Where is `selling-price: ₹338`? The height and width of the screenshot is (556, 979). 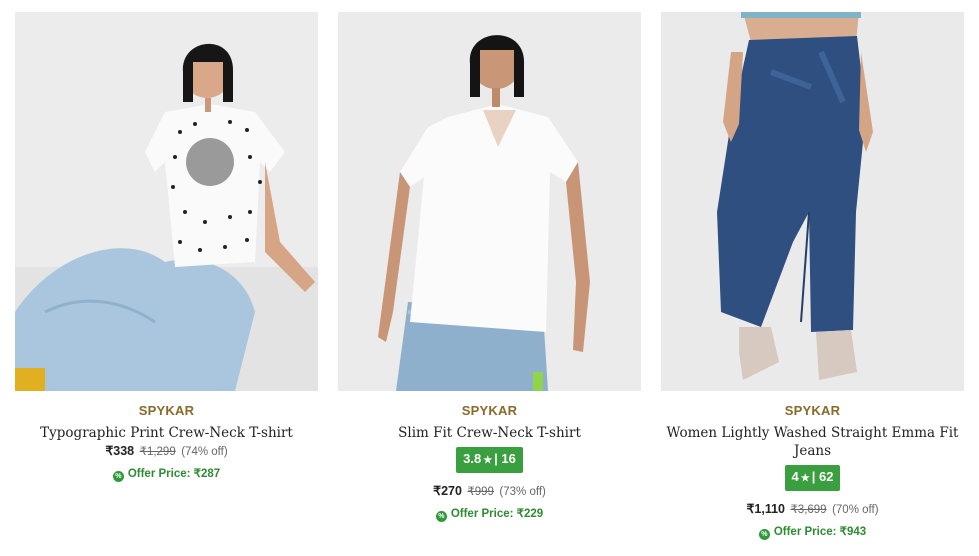
selling-price: ₹338 is located at coordinates (120, 451).